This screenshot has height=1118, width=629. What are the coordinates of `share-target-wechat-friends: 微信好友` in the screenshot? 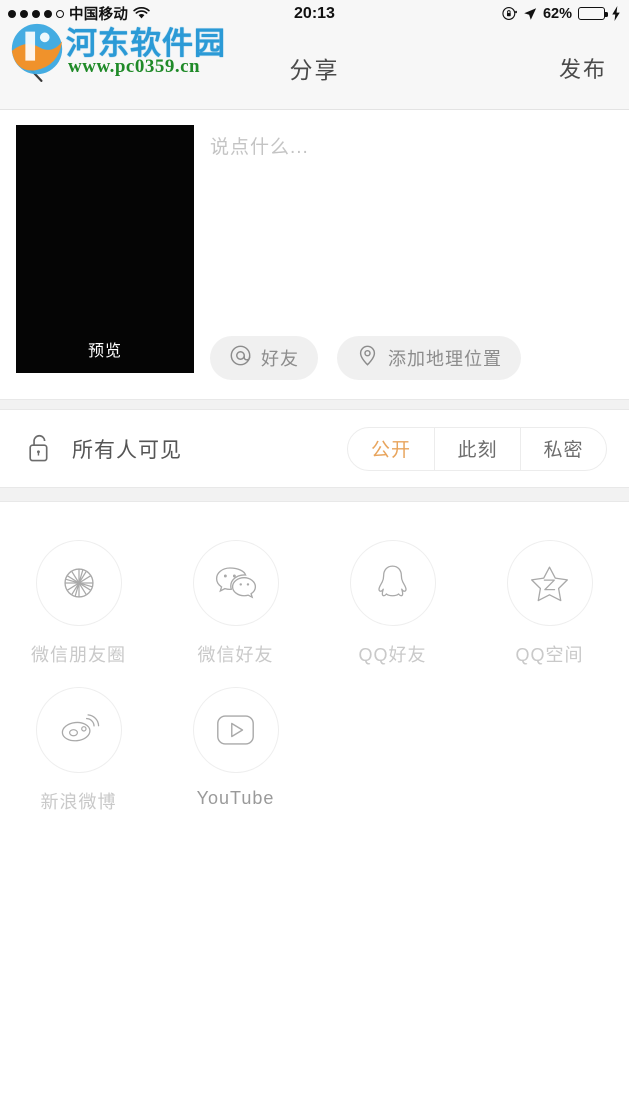 It's located at (235, 597).